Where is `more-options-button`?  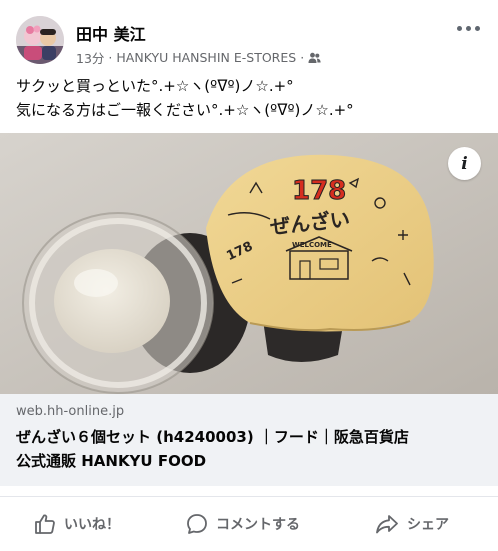 more-options-button is located at coordinates (468, 28).